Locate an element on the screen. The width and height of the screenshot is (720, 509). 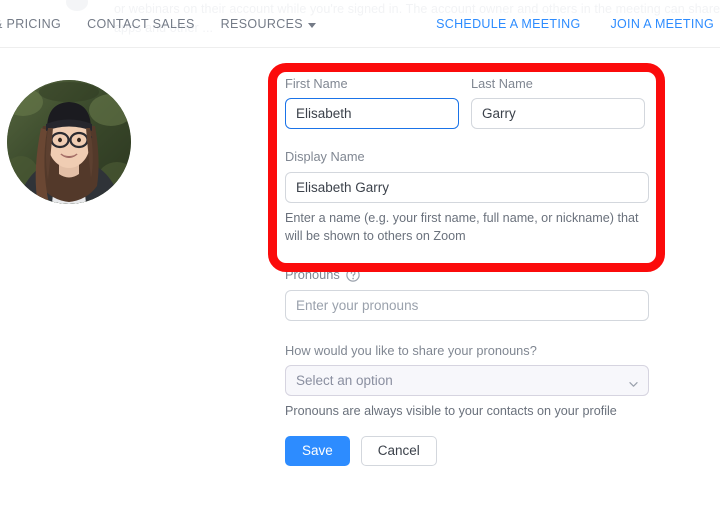
question-mark-circle-icon is located at coordinates (353, 275).